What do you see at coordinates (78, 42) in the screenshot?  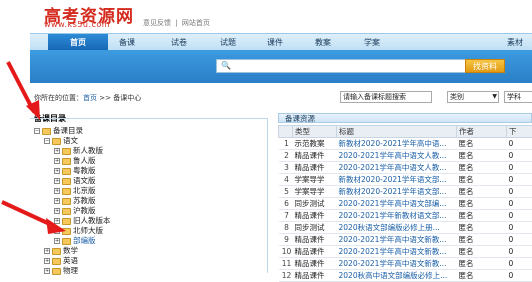 I see `nav-home: 首页` at bounding box center [78, 42].